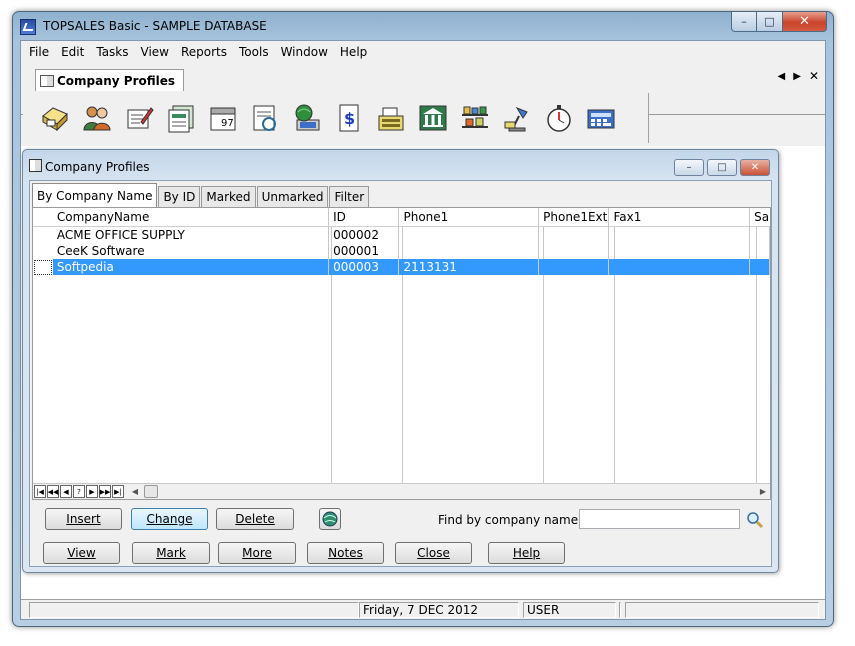 The height and width of the screenshot is (646, 855). What do you see at coordinates (526, 553) in the screenshot?
I see `help-button: Help` at bounding box center [526, 553].